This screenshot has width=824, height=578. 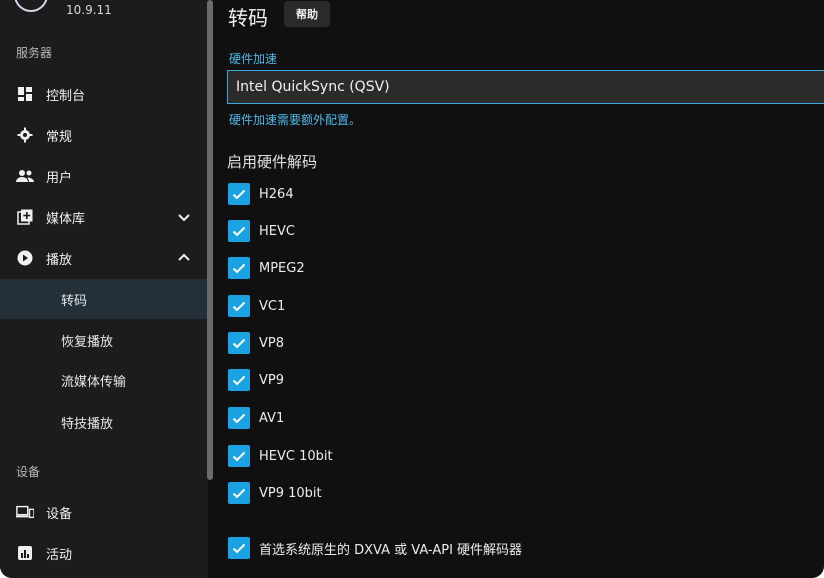 I want to click on sidebar-item-activity: 活动, so click(x=104, y=553).